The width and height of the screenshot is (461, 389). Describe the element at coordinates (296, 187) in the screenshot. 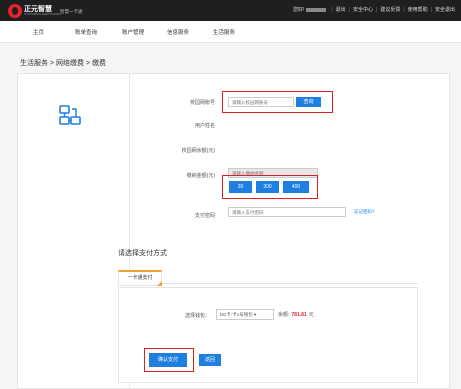

I see `amount-option-400: 400` at that location.